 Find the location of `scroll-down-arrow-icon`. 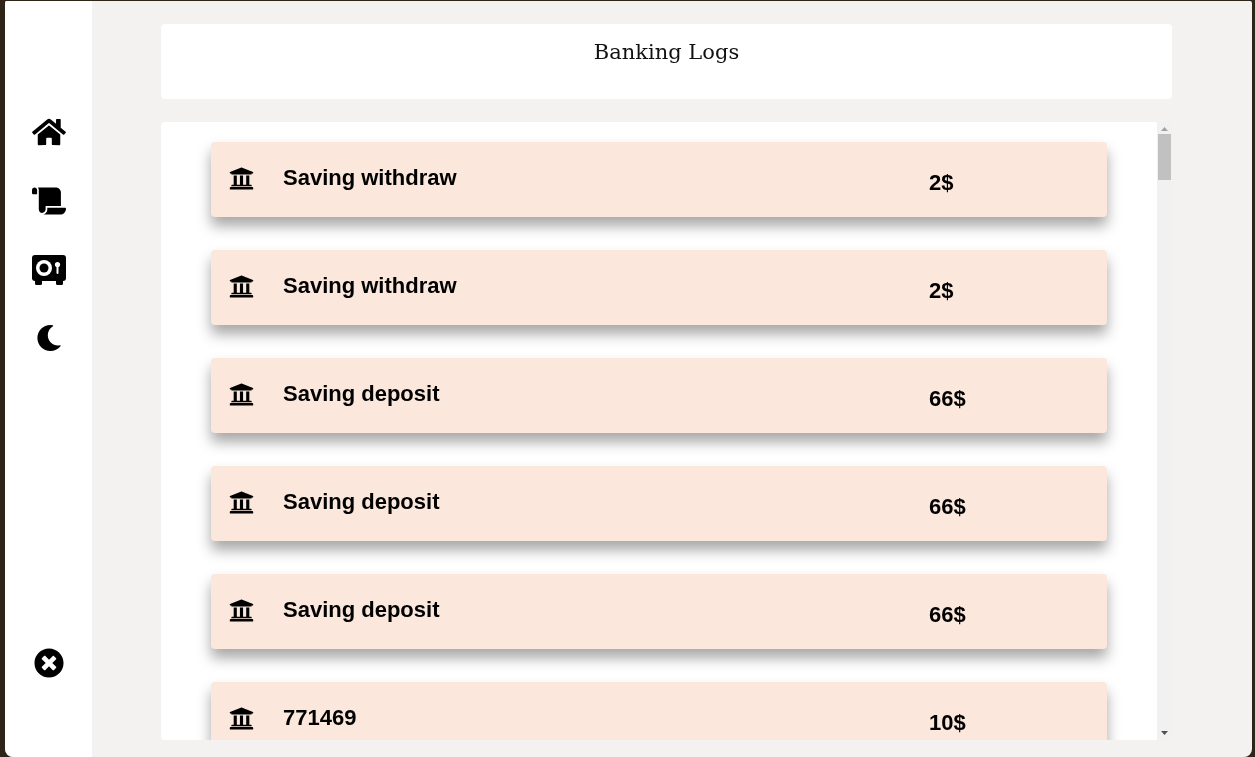

scroll-down-arrow-icon is located at coordinates (1164, 733).